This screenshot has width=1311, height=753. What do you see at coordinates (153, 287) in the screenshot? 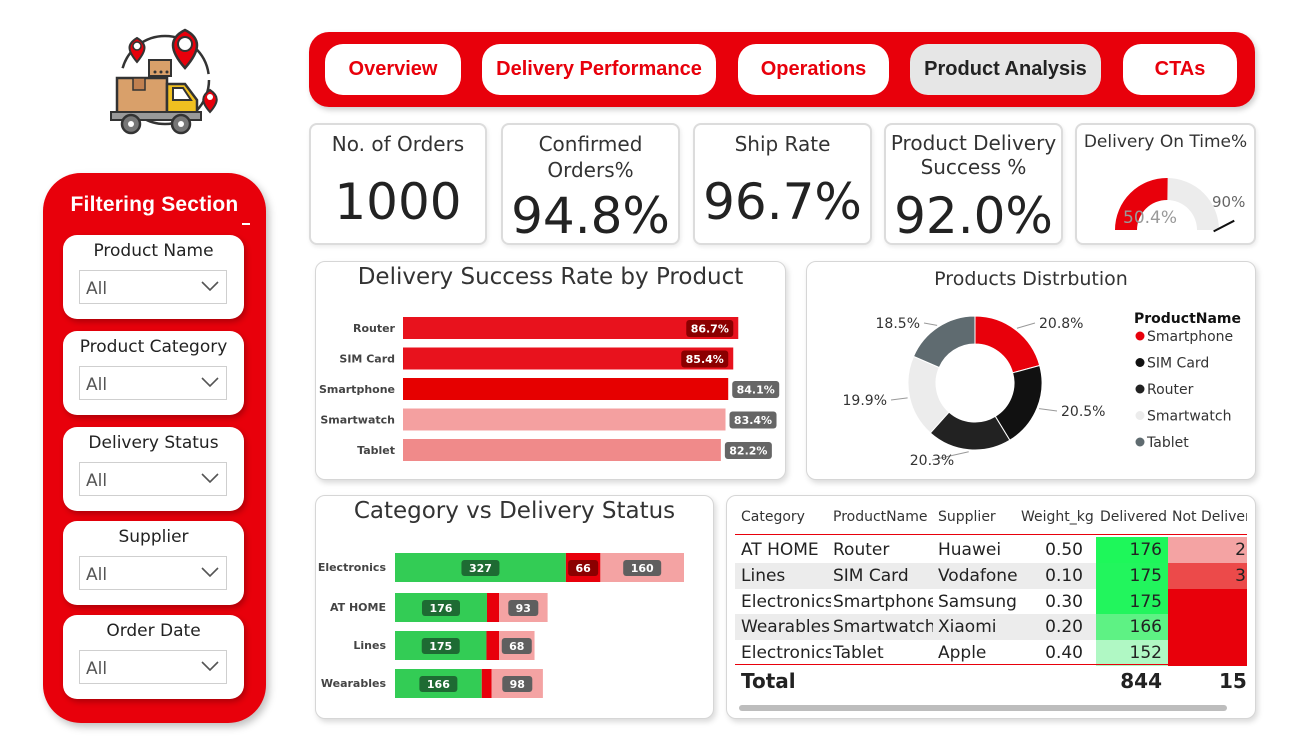
I see `product-name-dropdown: All` at bounding box center [153, 287].